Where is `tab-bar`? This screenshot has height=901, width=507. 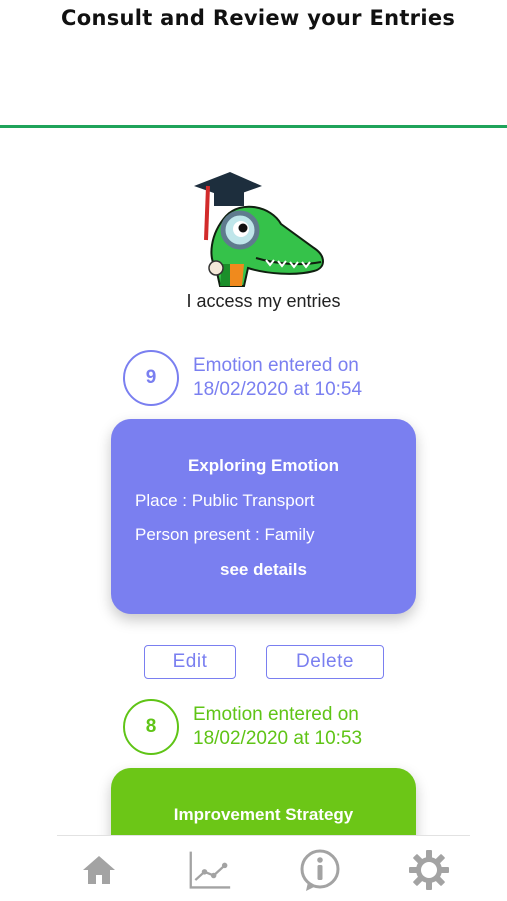 tab-bar is located at coordinates (263, 868).